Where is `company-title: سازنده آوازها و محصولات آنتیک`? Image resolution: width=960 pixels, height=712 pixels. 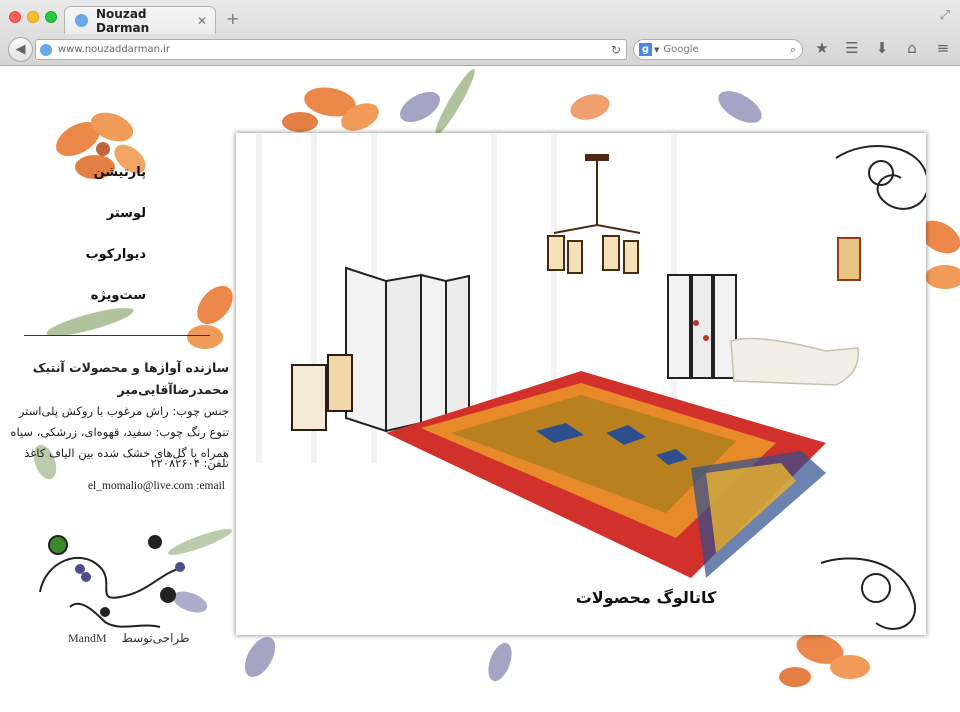
company-title: سازنده آوازها و محصولات آنتیک is located at coordinates (130, 367).